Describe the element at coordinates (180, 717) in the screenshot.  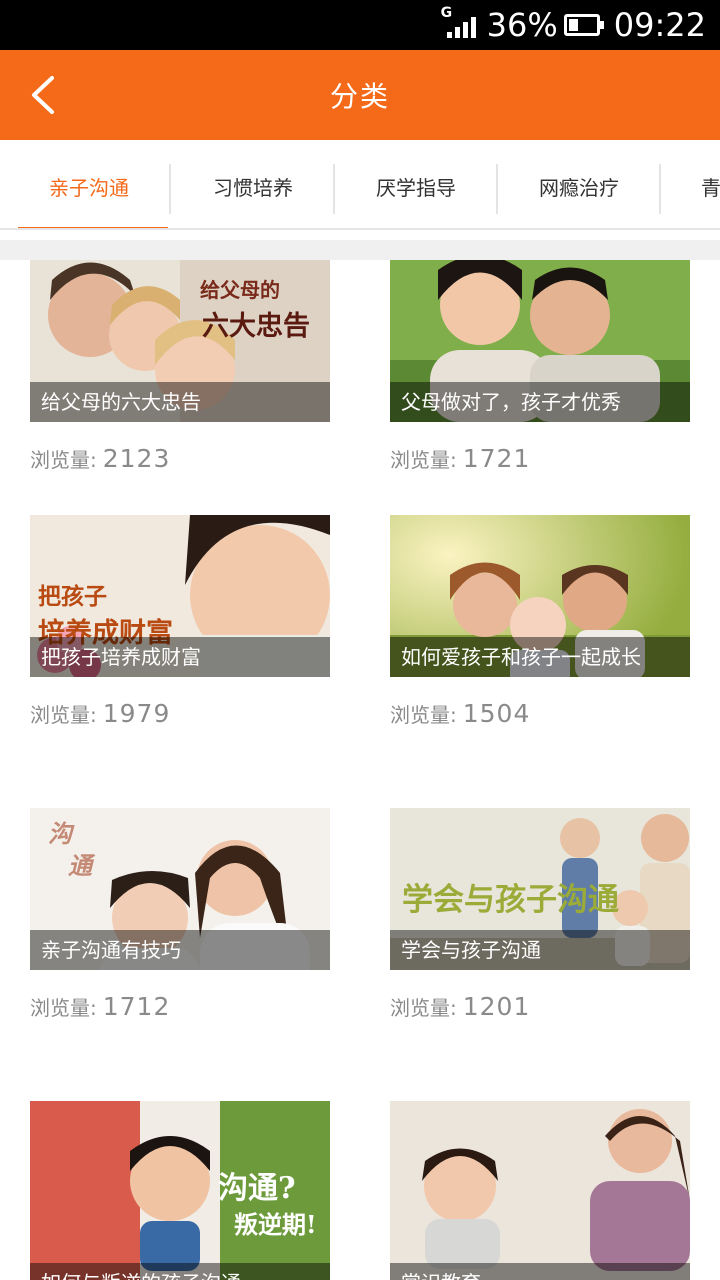
I see `view-count: 浏览量: 1979` at that location.